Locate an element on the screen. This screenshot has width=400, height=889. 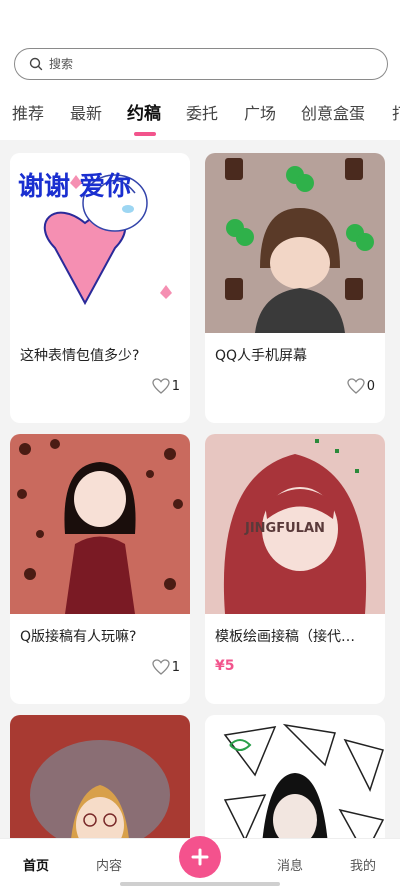
price-tag: ¥5 is located at coordinates (225, 666).